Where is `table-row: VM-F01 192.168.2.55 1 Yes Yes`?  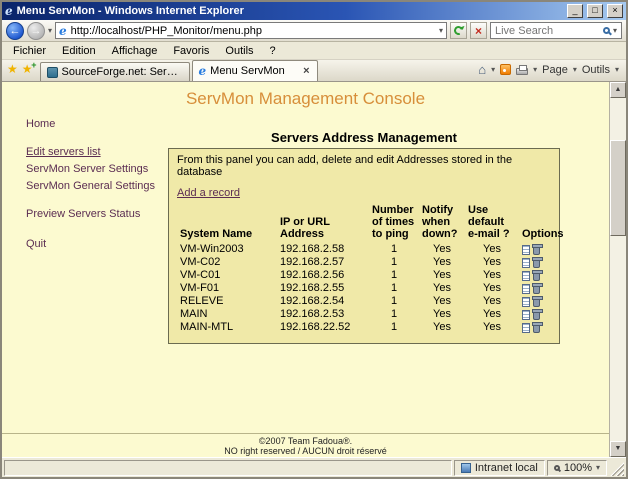
table-row: VM-F01 192.168.2.55 1 Yes Yes is located at coordinates (364, 288).